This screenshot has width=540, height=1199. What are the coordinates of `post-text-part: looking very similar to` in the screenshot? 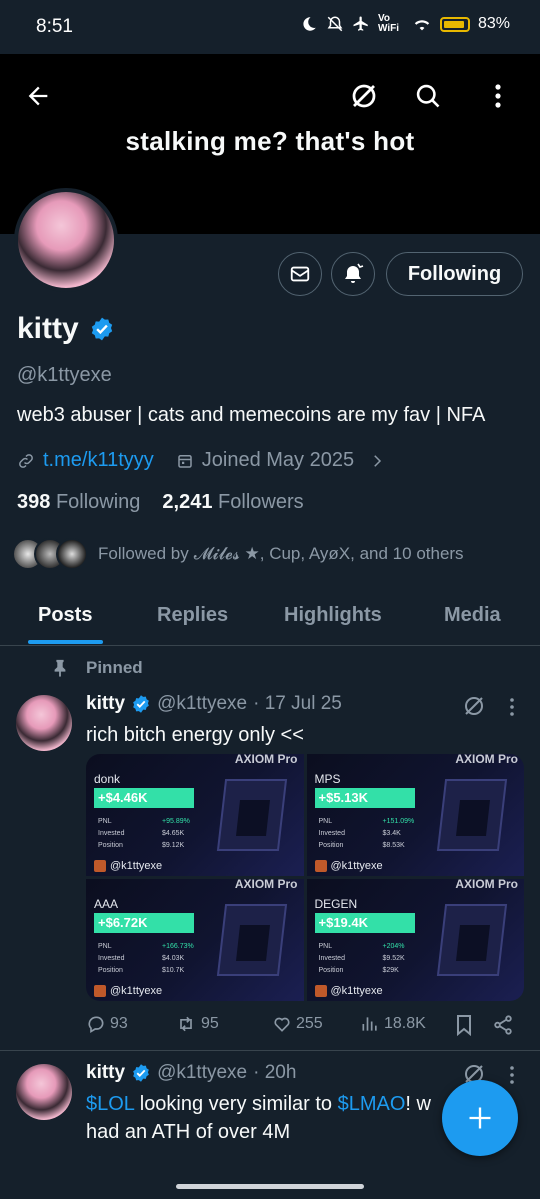 It's located at (236, 1104).